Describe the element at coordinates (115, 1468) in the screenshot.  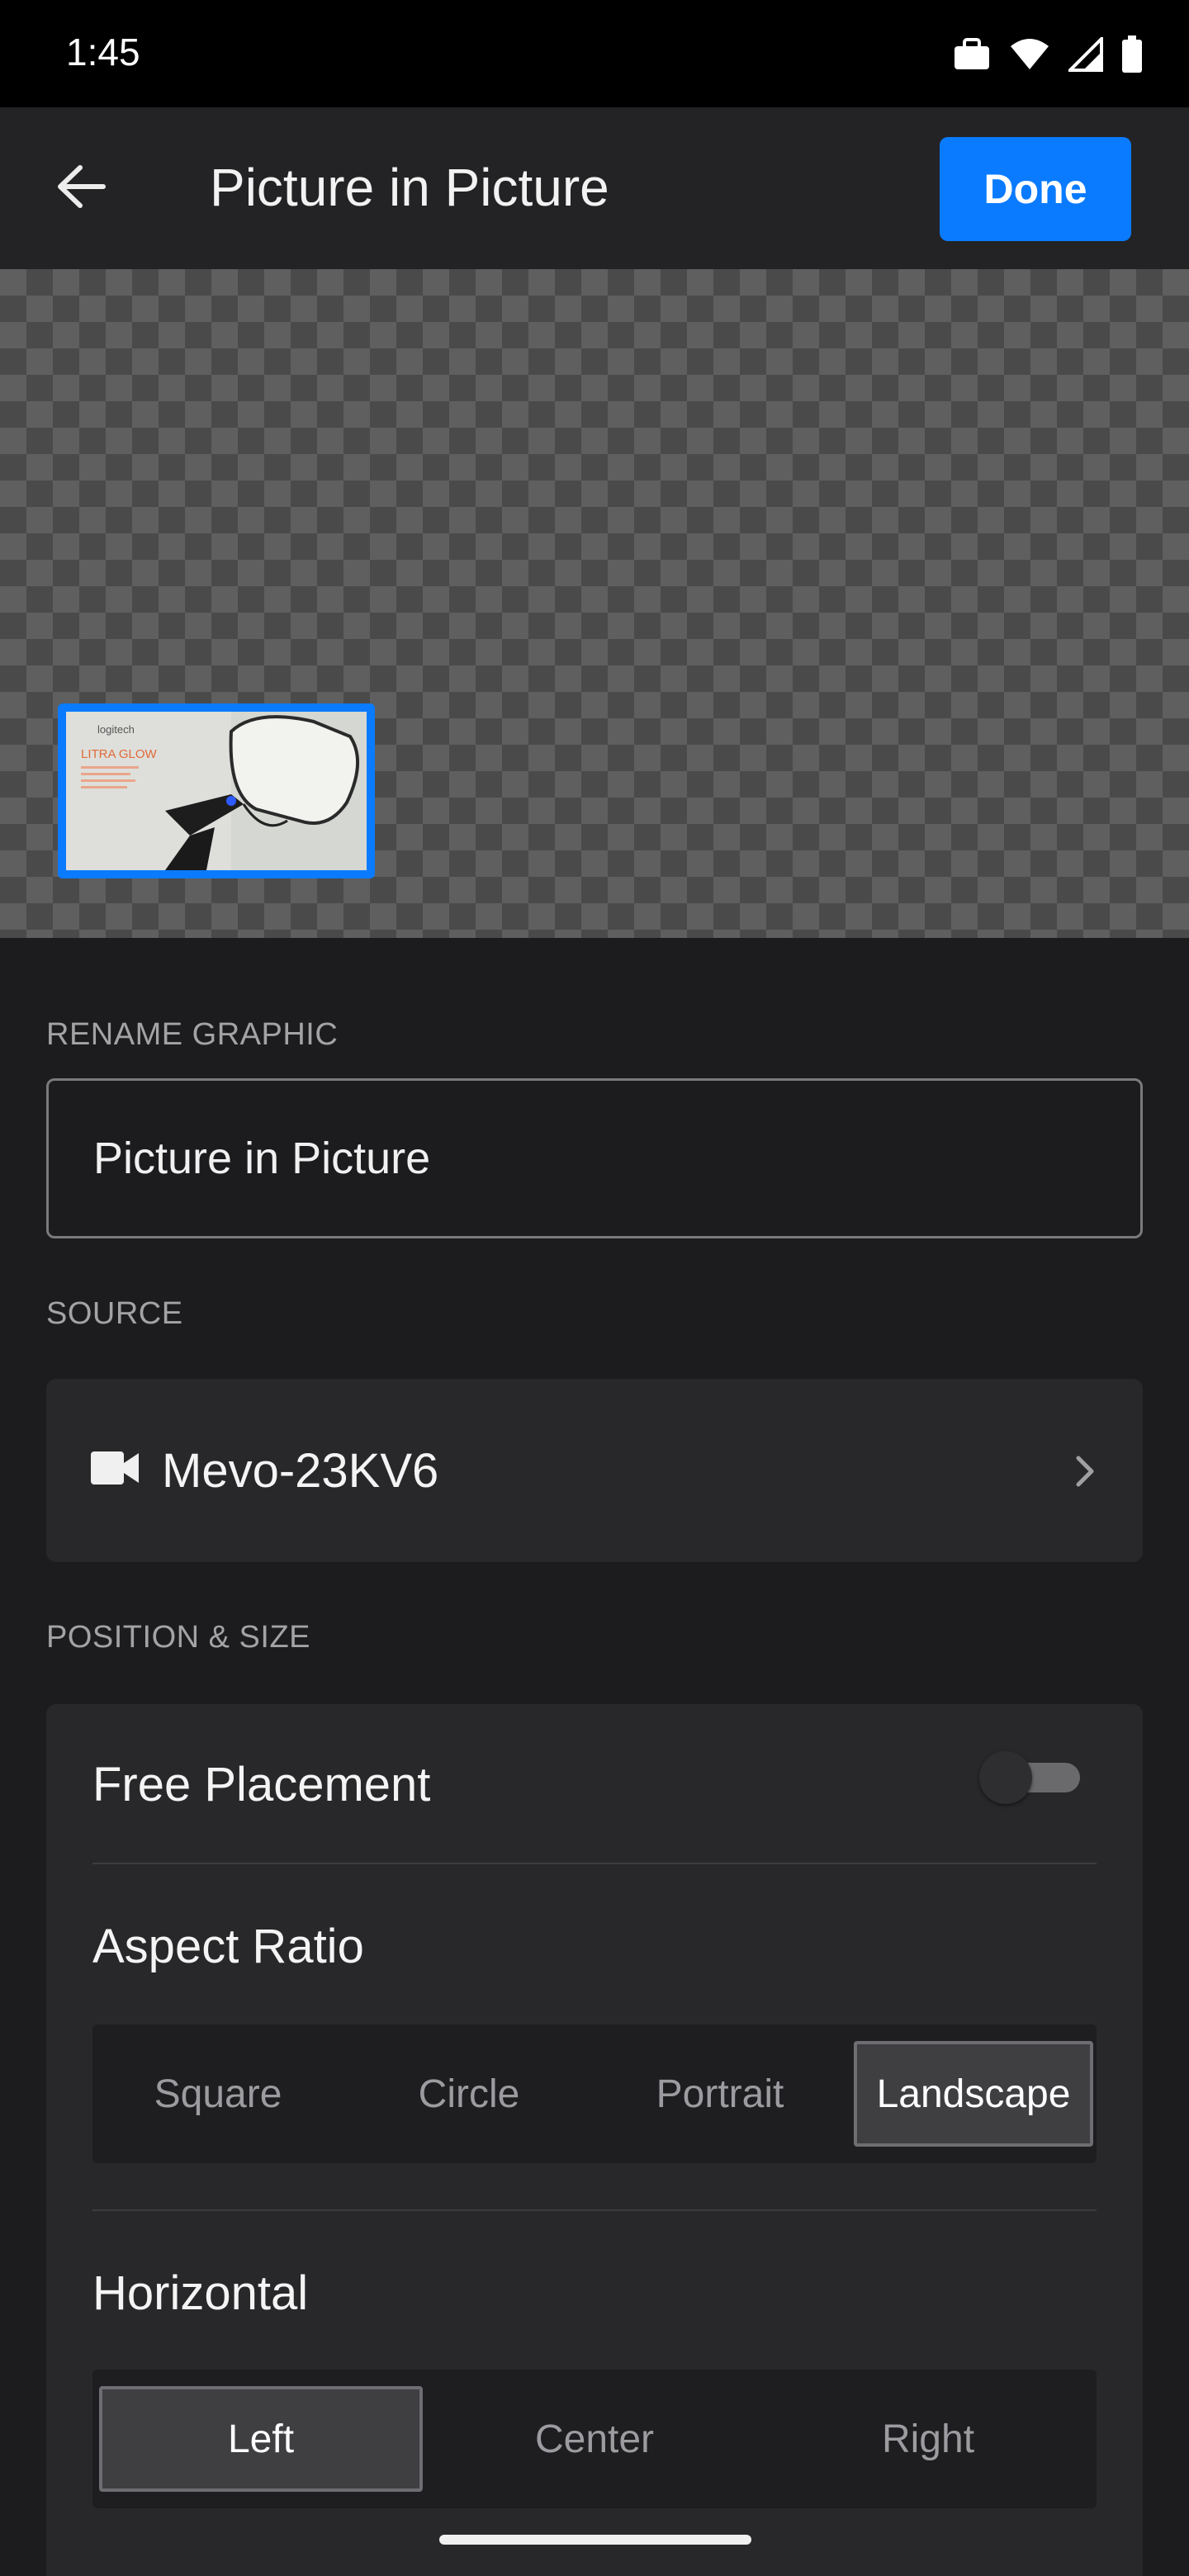
I see `video-camera-icon` at that location.